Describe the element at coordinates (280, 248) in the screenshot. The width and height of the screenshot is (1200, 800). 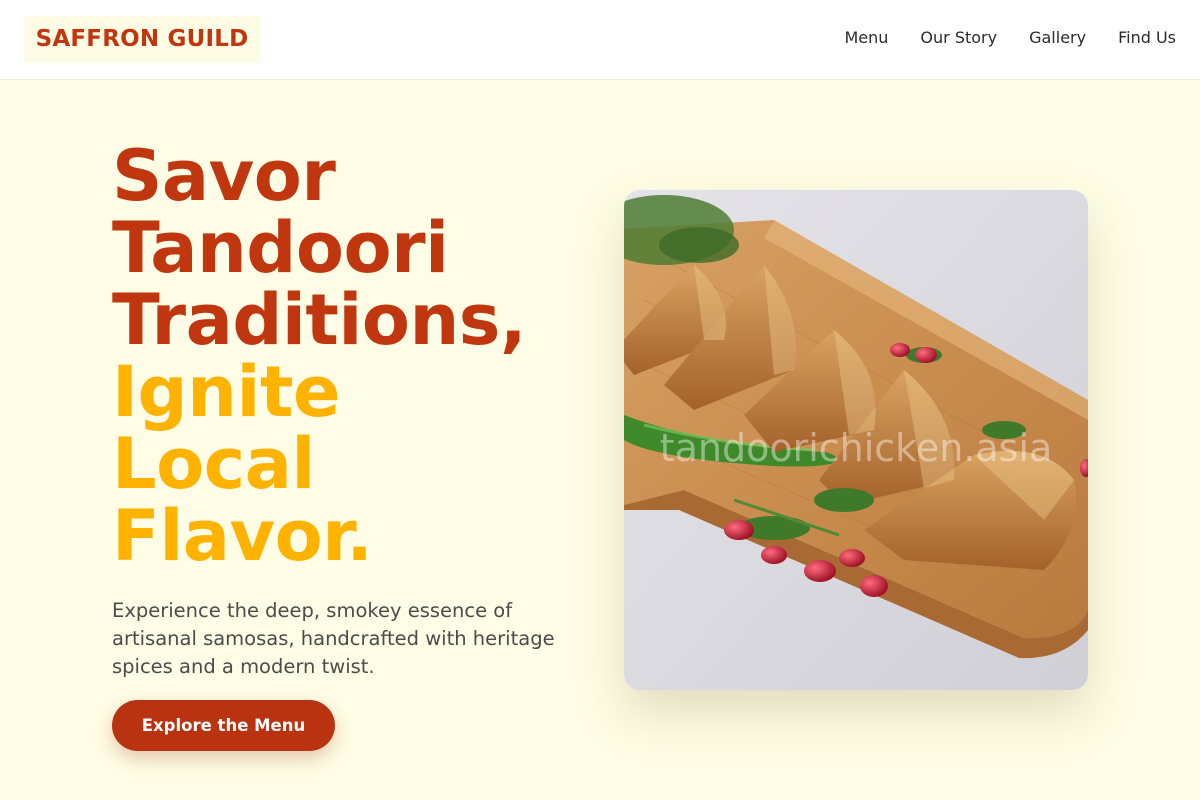
I see `headline-line: Tandoori` at that location.